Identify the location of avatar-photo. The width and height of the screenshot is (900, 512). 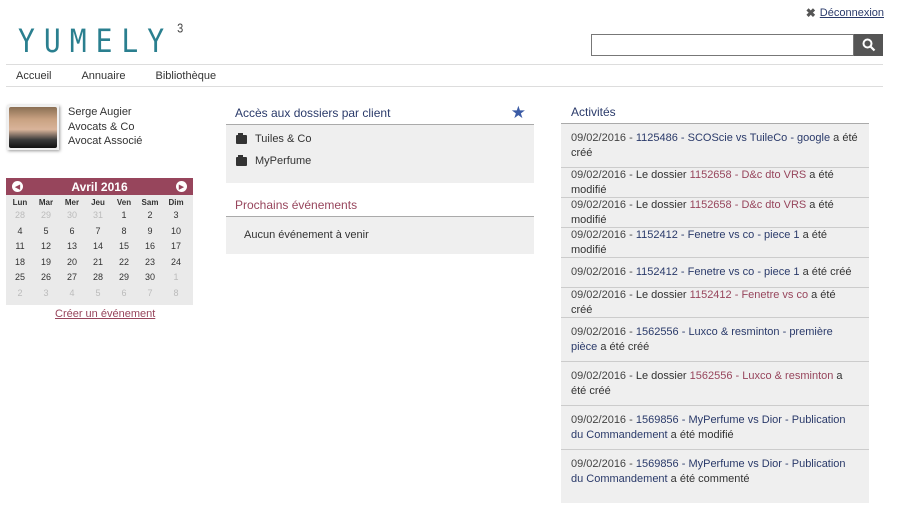
(33, 127).